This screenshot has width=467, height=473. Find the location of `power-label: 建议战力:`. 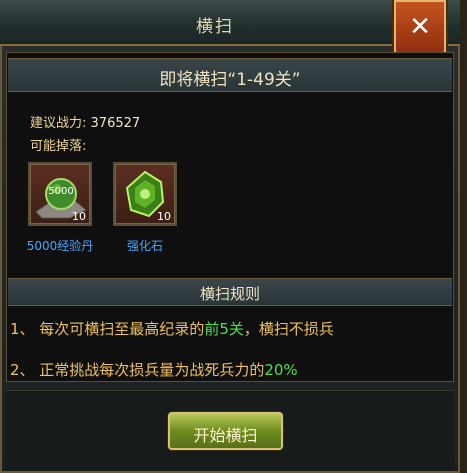

power-label: 建议战力: is located at coordinates (58, 123).